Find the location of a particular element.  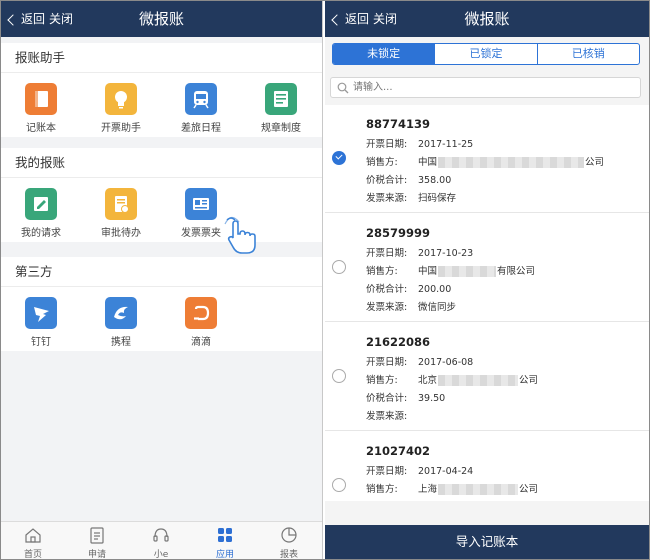

invoice-date: 2017-10-23 is located at coordinates (446, 253).